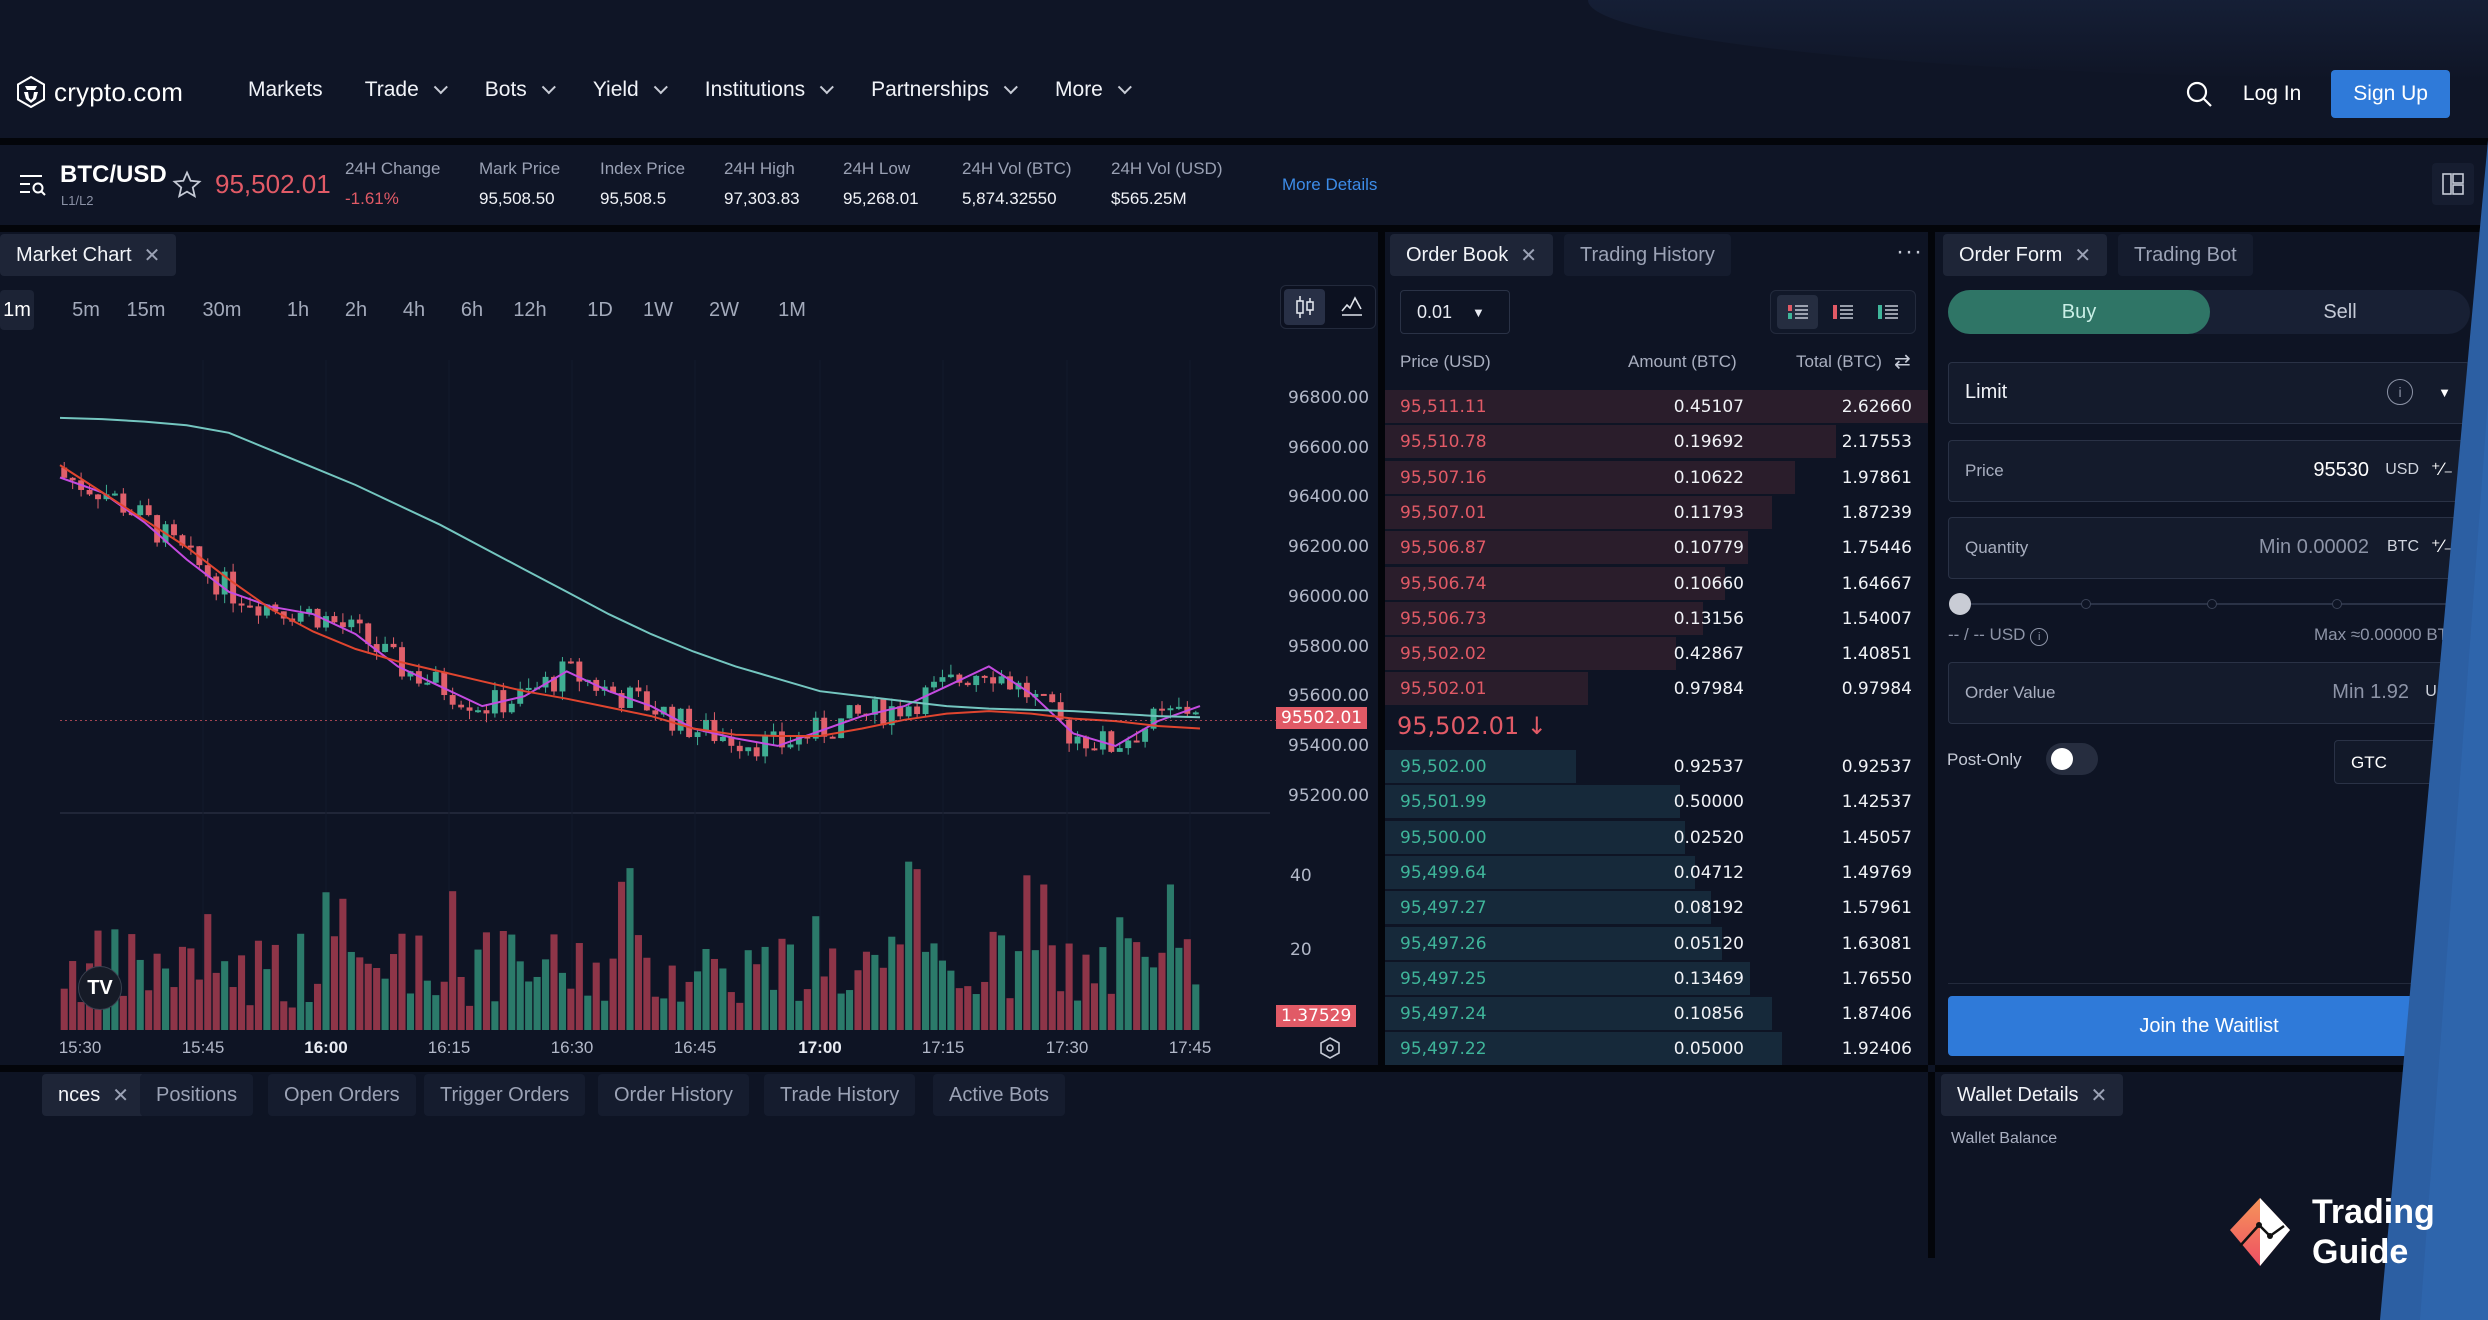 This screenshot has width=2488, height=1320. Describe the element at coordinates (406, 90) in the screenshot. I see `nav-trade: Trade` at that location.